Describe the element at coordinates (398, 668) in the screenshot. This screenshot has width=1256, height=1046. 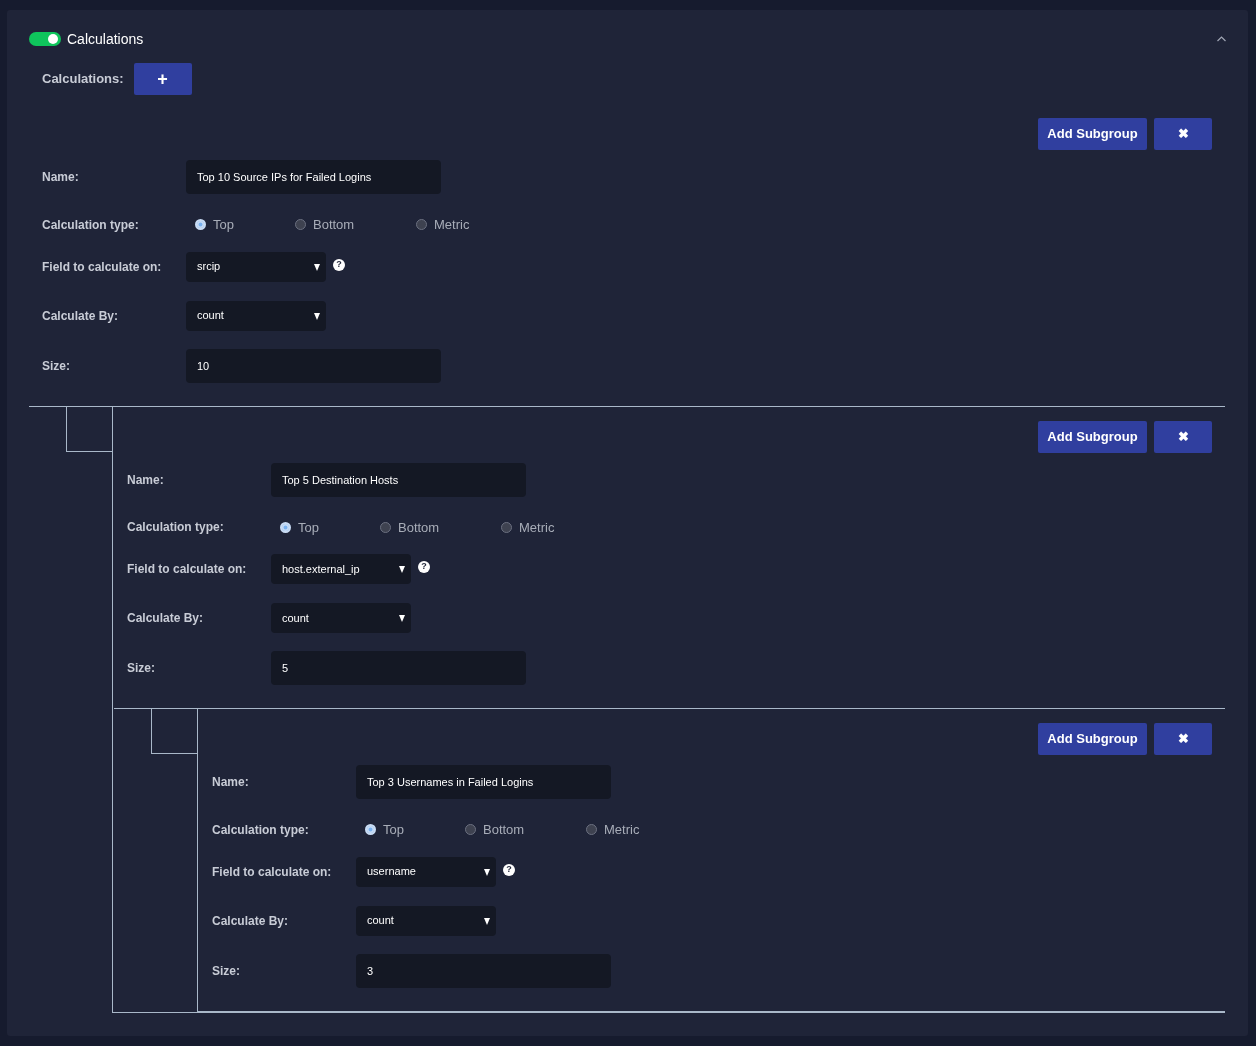
I see `size-input: 5` at that location.